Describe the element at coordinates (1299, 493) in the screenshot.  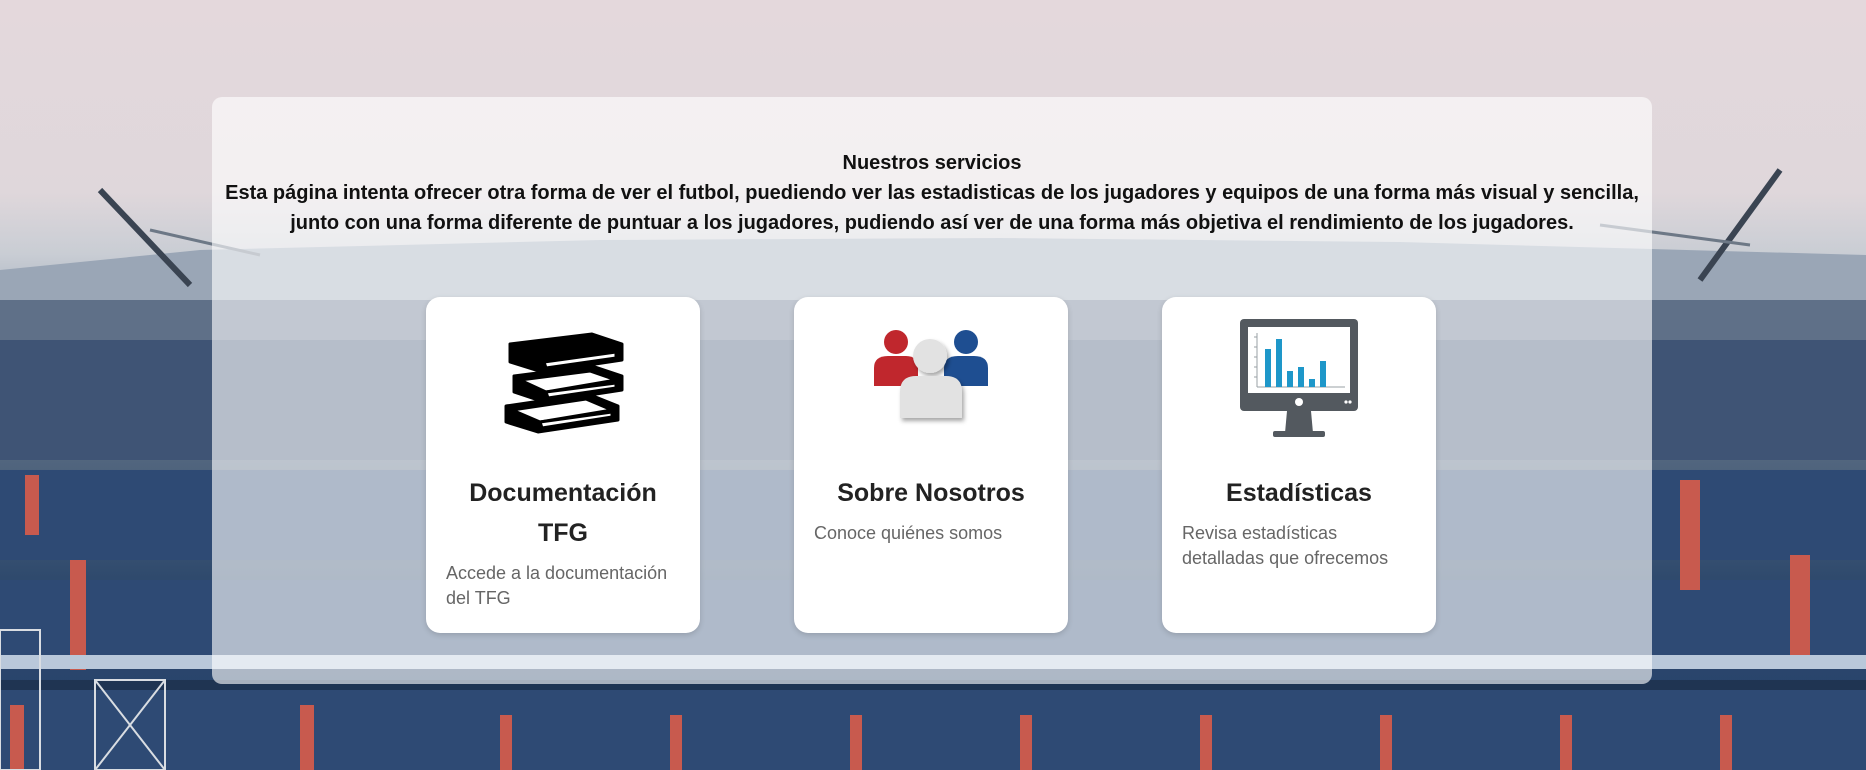
I see `card-title: Estadísticas` at that location.